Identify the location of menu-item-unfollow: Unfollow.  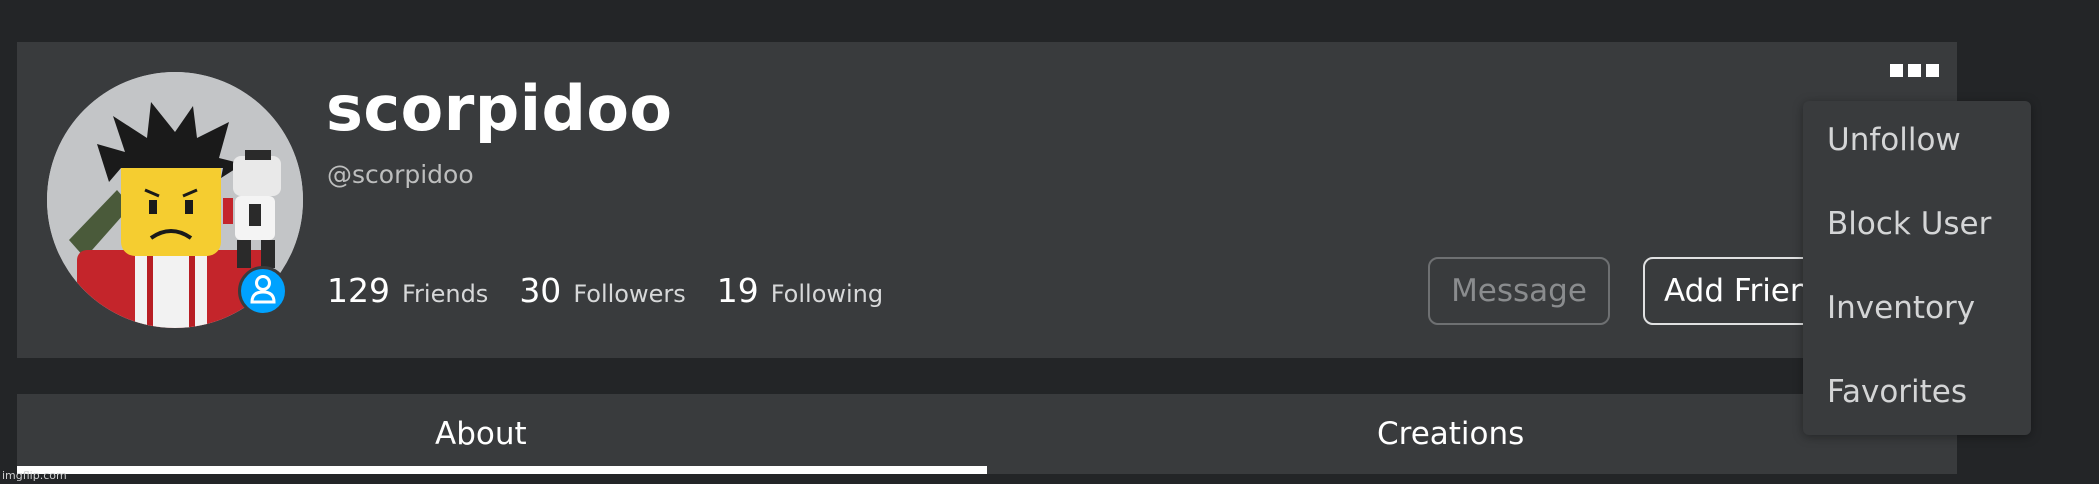
(1894, 140).